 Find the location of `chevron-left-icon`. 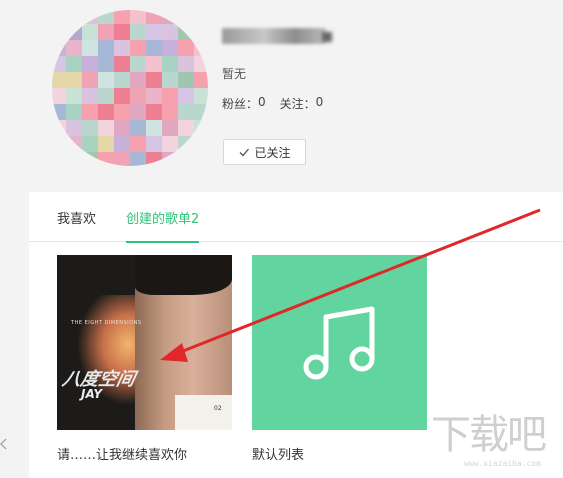

chevron-left-icon is located at coordinates (4, 444).